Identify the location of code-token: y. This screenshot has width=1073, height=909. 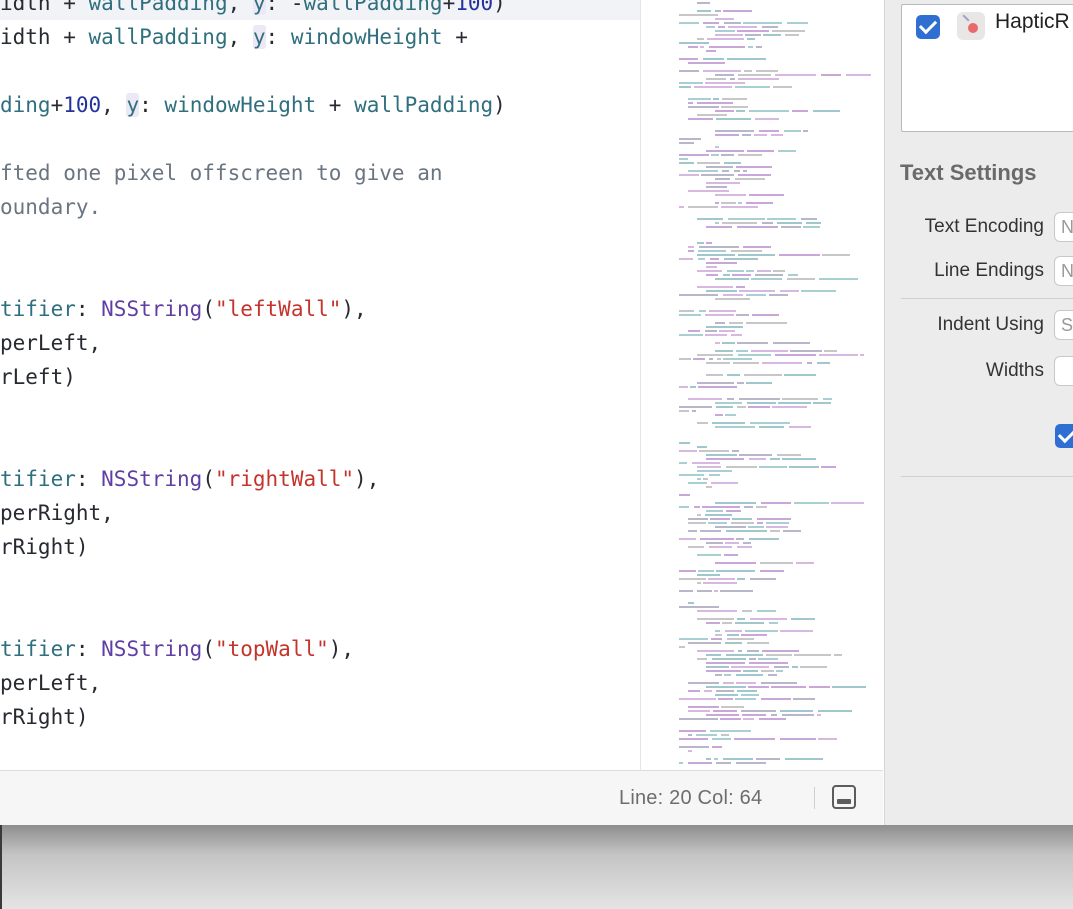
(133, 105).